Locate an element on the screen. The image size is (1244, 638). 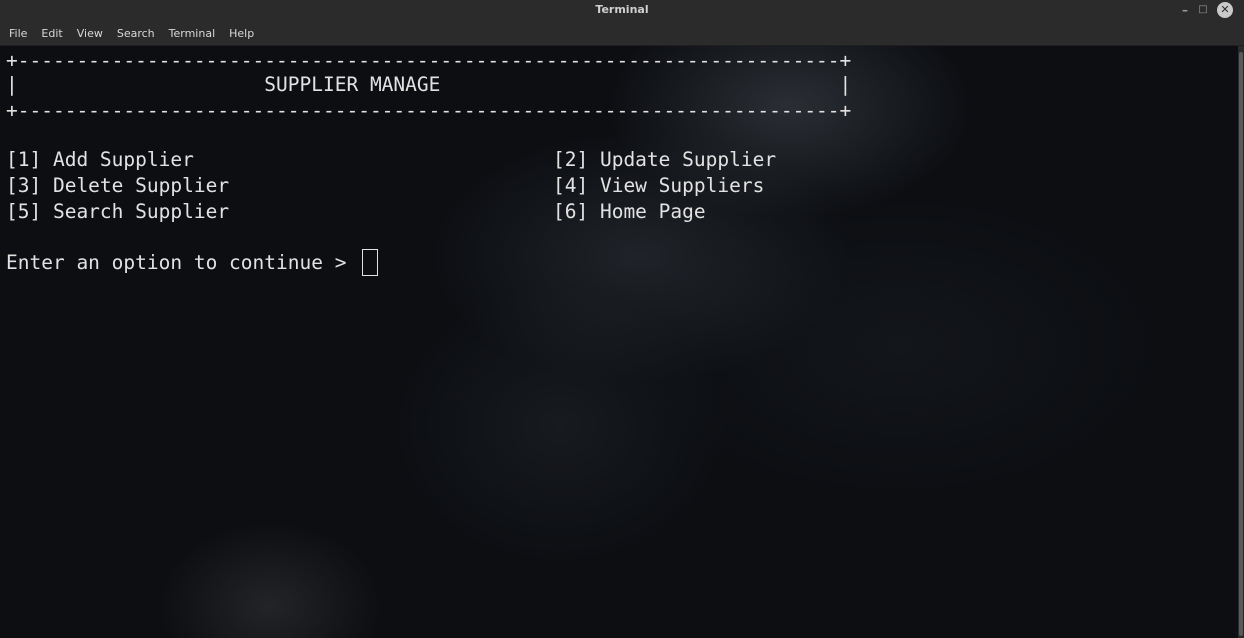
menu-bar: File Edit View Search Terminal Help is located at coordinates (622, 33).